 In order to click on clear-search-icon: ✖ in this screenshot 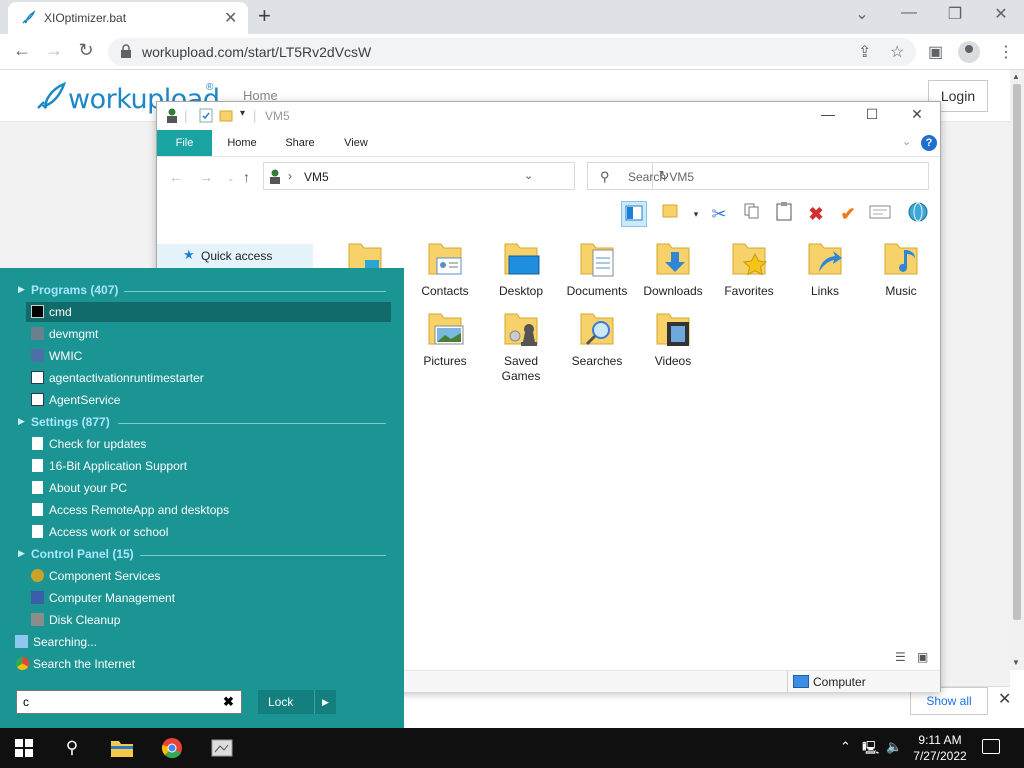, I will do `click(228, 702)`.